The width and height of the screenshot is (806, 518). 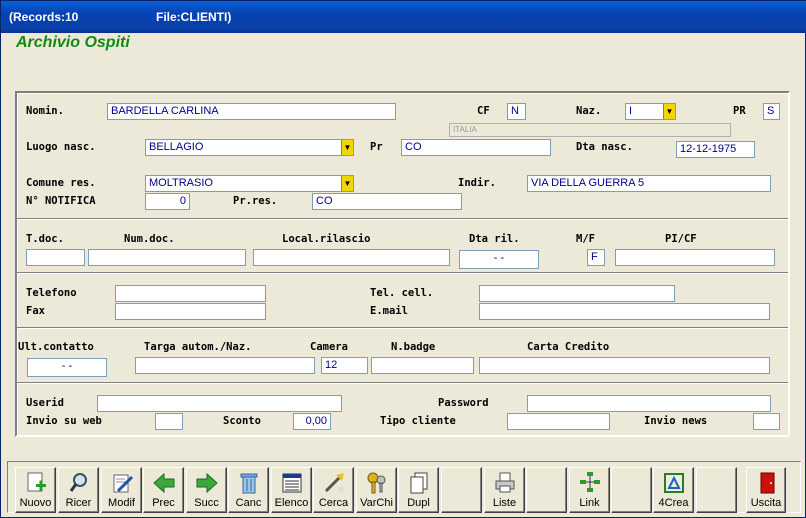 What do you see at coordinates (225, 365) in the screenshot?
I see `field-targa` at bounding box center [225, 365].